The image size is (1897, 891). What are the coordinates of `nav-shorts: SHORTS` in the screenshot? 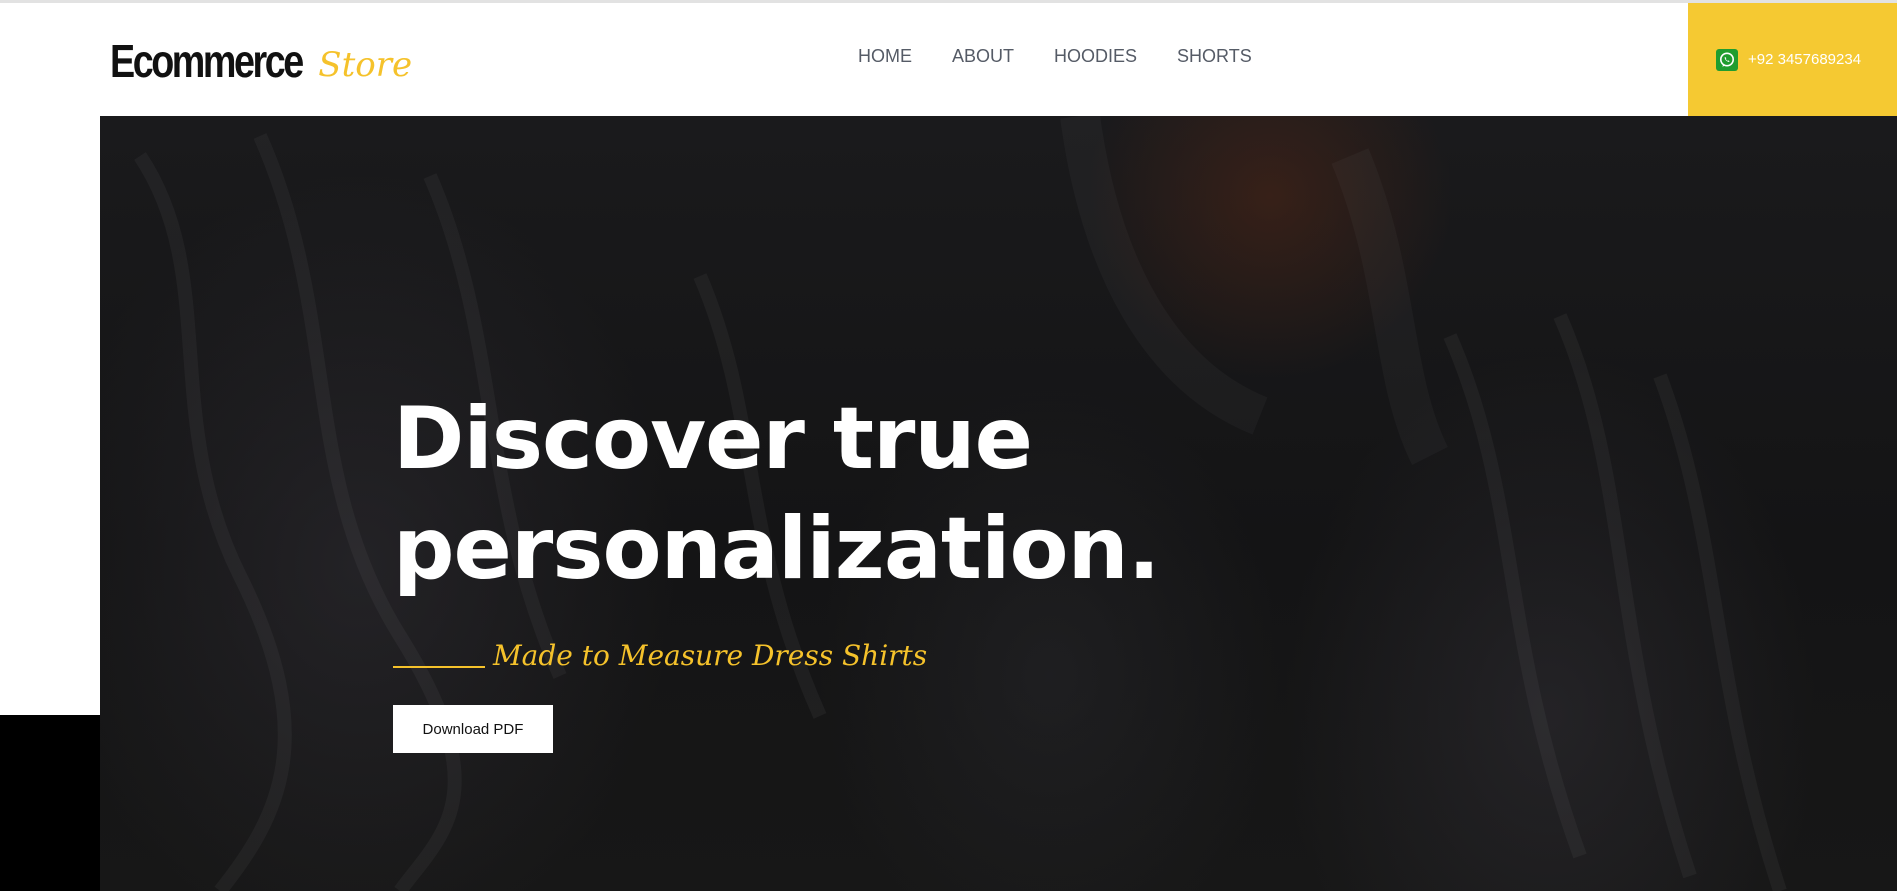 It's located at (1214, 56).